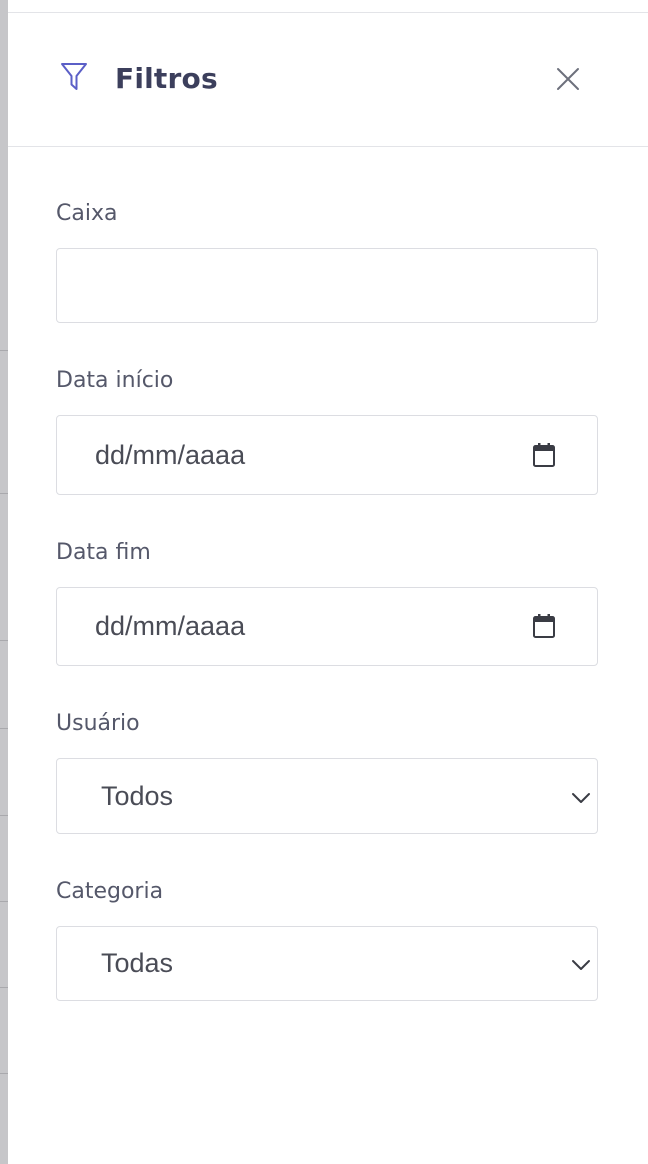  Describe the element at coordinates (110, 891) in the screenshot. I see `categoria-label: Categoria` at that location.